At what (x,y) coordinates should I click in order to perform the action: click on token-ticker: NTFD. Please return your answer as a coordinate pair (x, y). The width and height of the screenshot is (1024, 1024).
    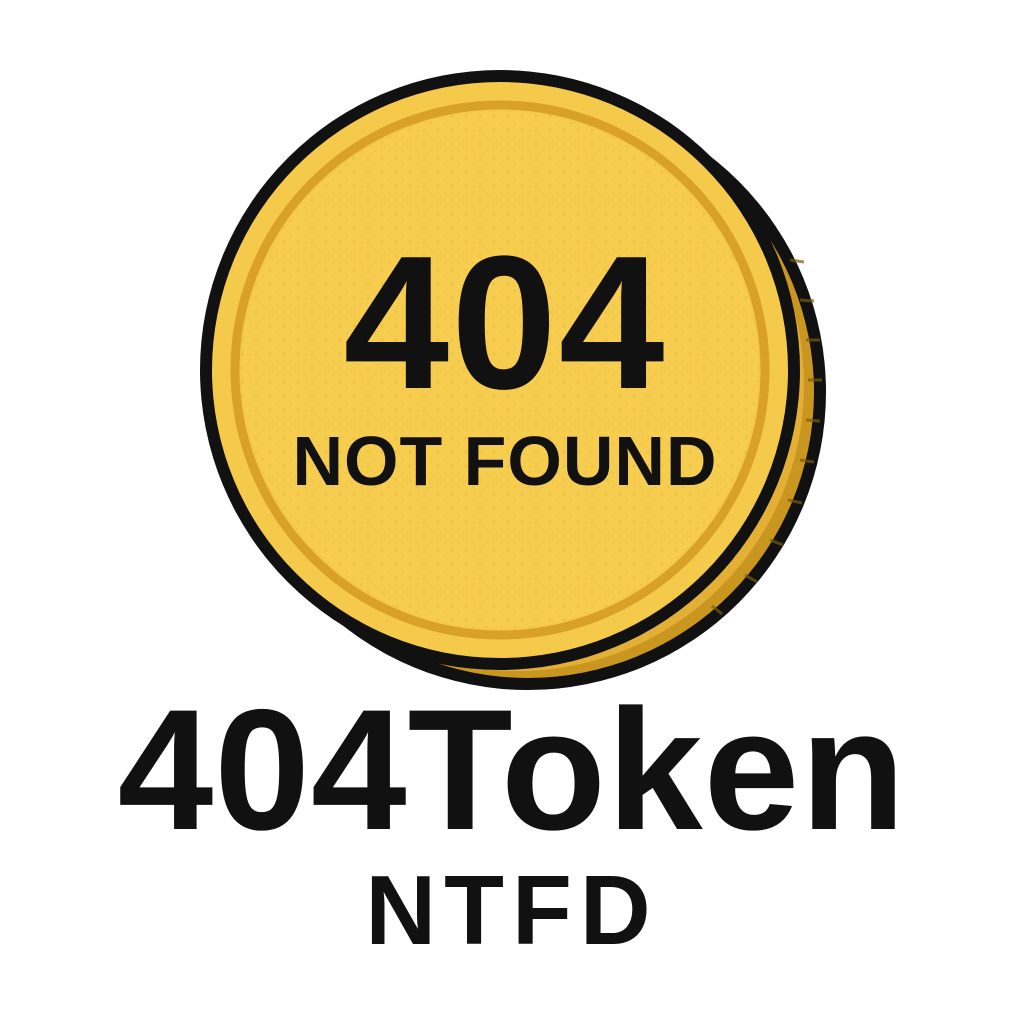
    Looking at the image, I should click on (512, 910).